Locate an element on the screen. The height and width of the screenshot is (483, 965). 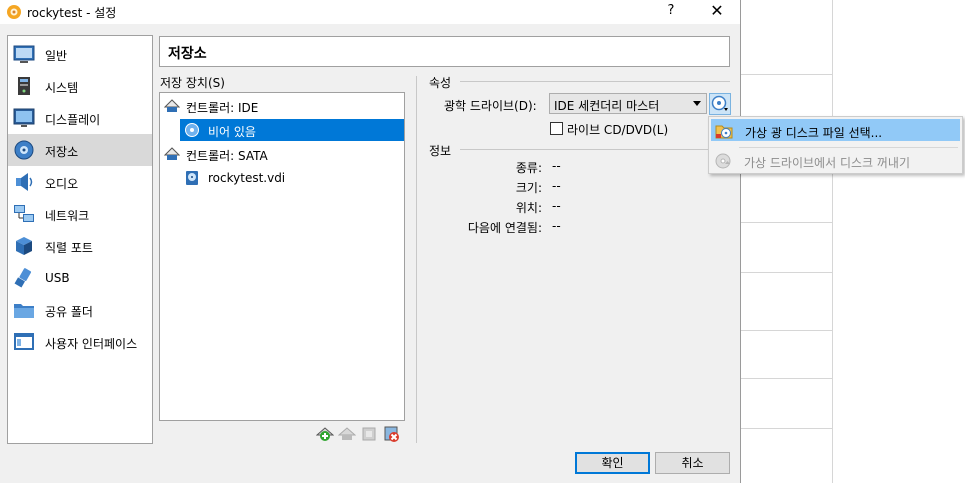
info-size-value: -- is located at coordinates (556, 186).